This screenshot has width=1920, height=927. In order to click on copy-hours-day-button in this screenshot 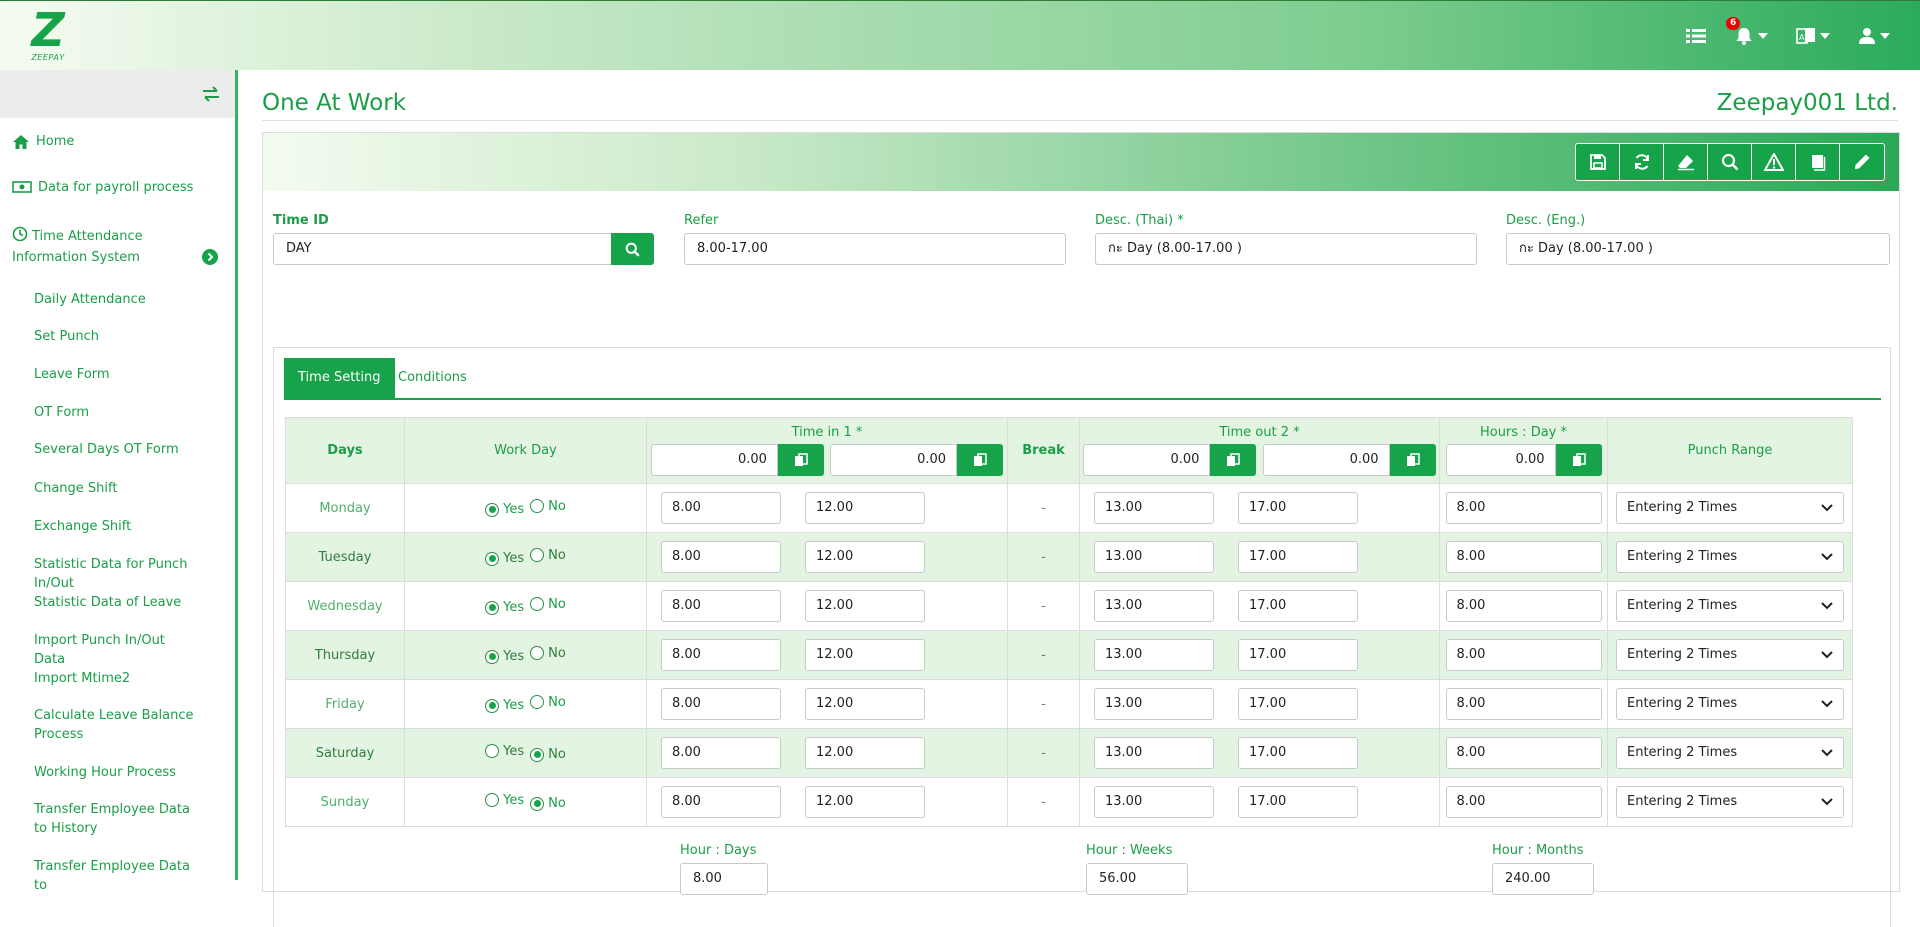, I will do `click(1578, 460)`.